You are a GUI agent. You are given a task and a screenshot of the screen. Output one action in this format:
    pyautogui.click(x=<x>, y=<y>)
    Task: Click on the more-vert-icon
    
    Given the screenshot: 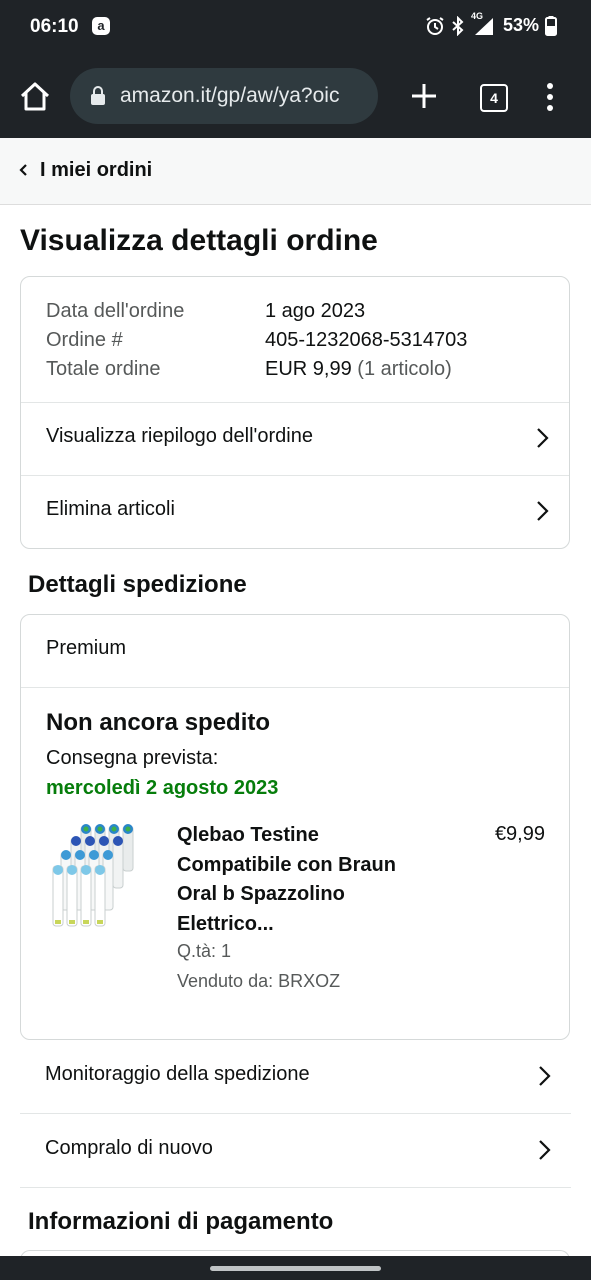 What is the action you would take?
    pyautogui.click(x=550, y=97)
    